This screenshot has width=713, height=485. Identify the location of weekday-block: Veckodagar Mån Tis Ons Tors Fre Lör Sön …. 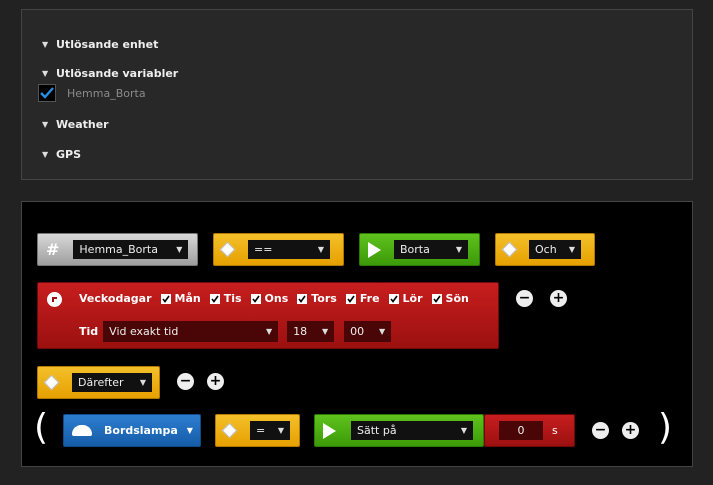
(268, 315).